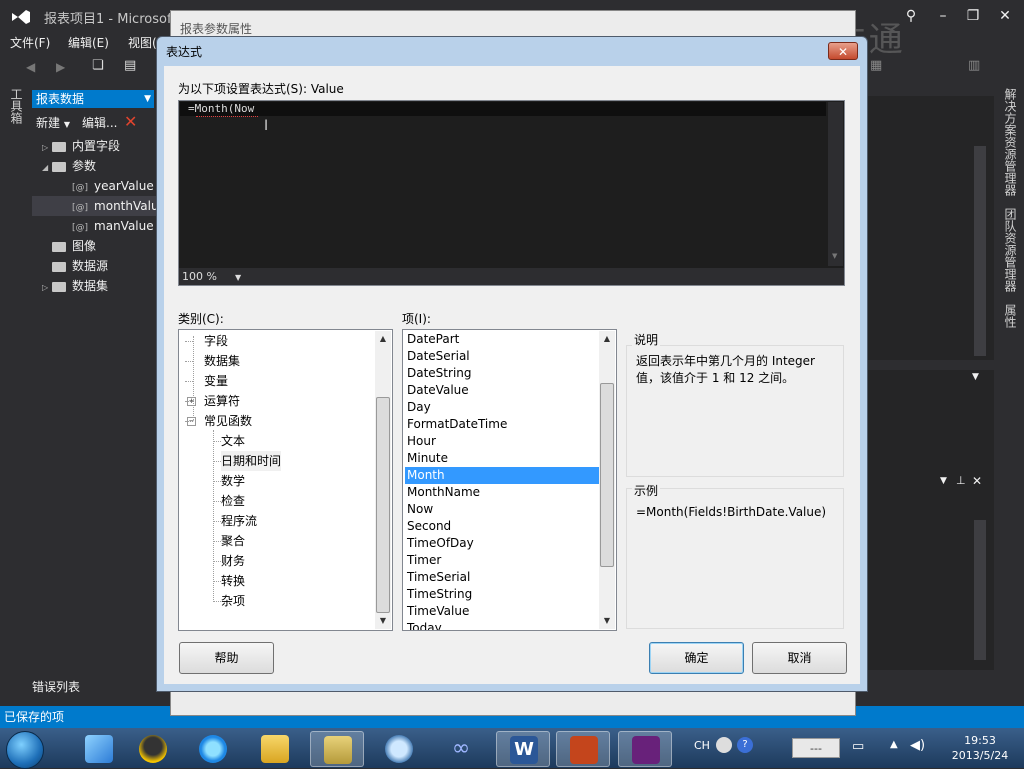 The height and width of the screenshot is (769, 1024). Describe the element at coordinates (233, 501) in the screenshot. I see `category-item: 检查` at that location.